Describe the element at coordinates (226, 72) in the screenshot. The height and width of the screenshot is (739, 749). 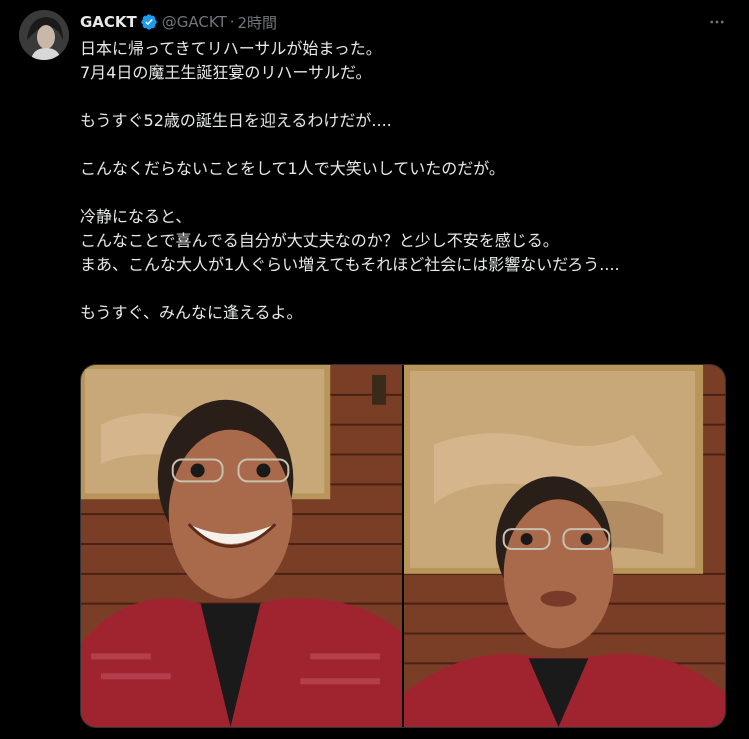
I see `tweet-line: 7月4日の魔王生誕狂宴のリハーサルだ。` at that location.